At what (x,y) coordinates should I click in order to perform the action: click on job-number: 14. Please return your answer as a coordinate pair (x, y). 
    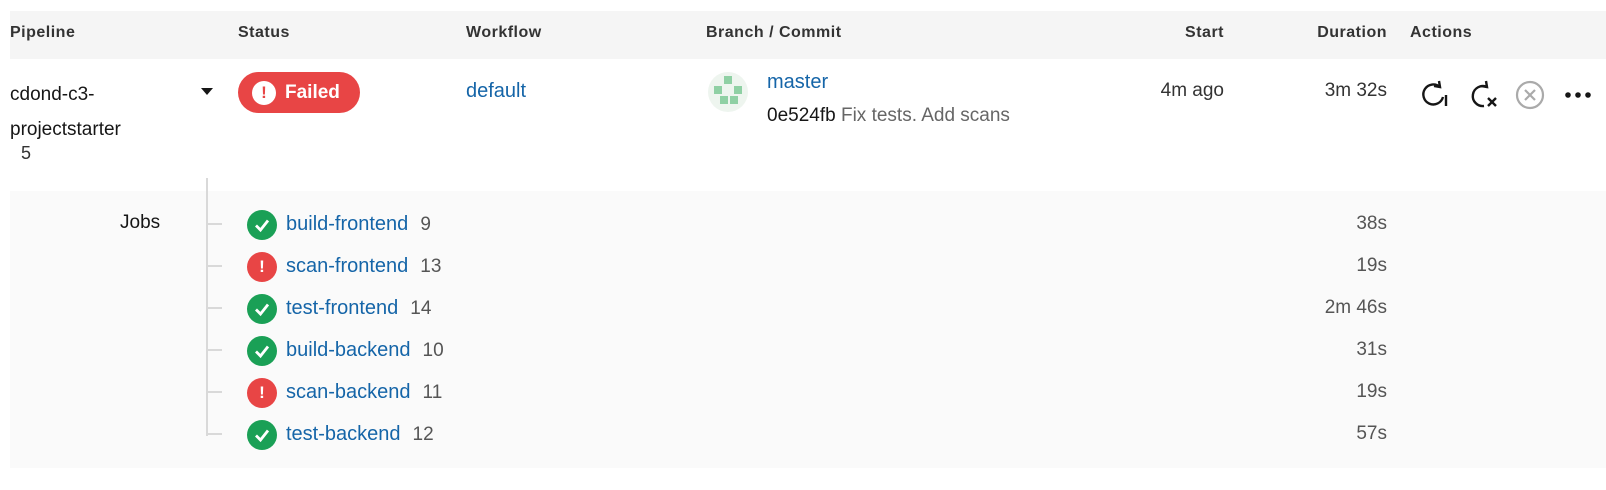
    Looking at the image, I should click on (421, 308).